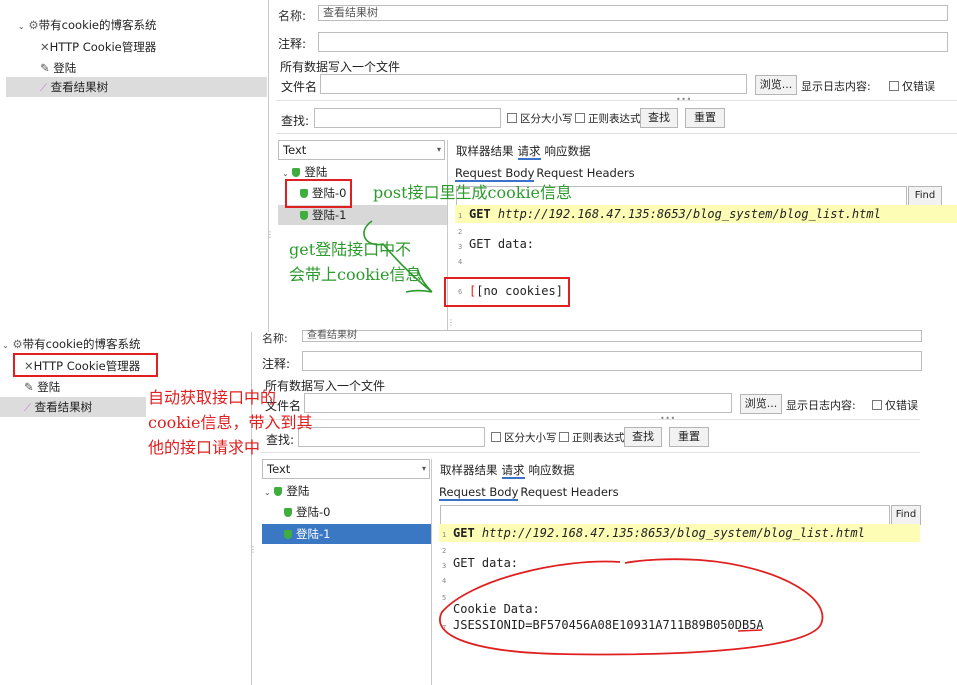 The image size is (957, 685). Describe the element at coordinates (631, 607) in the screenshot. I see `annotation-ellipse` at that location.